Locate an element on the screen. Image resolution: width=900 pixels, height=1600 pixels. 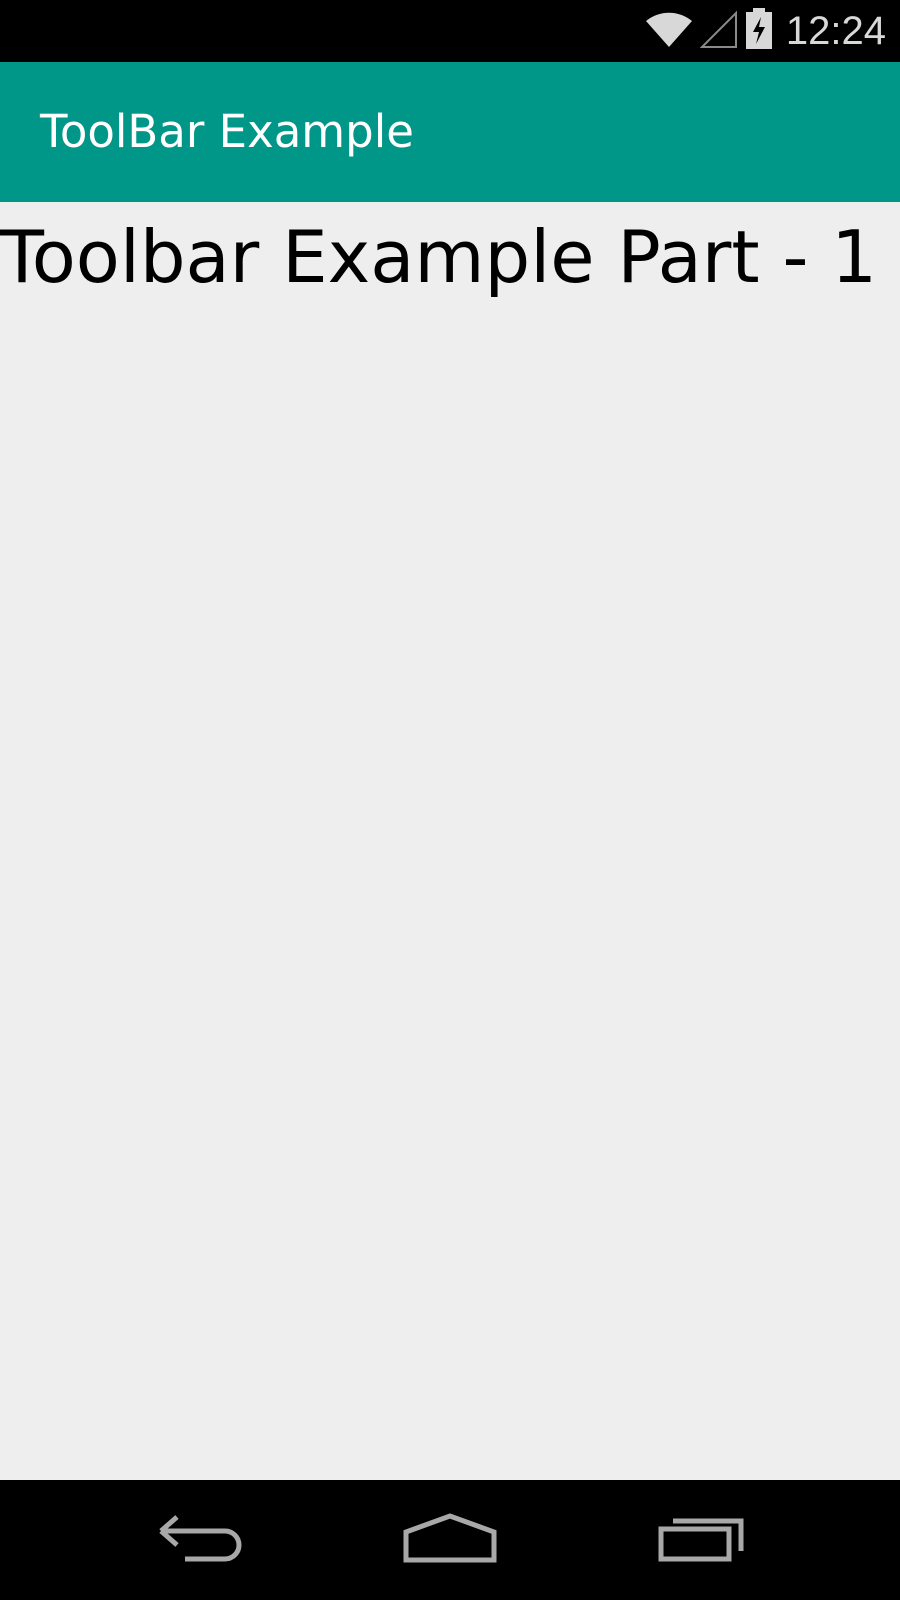
back-icon is located at coordinates (200, 1540).